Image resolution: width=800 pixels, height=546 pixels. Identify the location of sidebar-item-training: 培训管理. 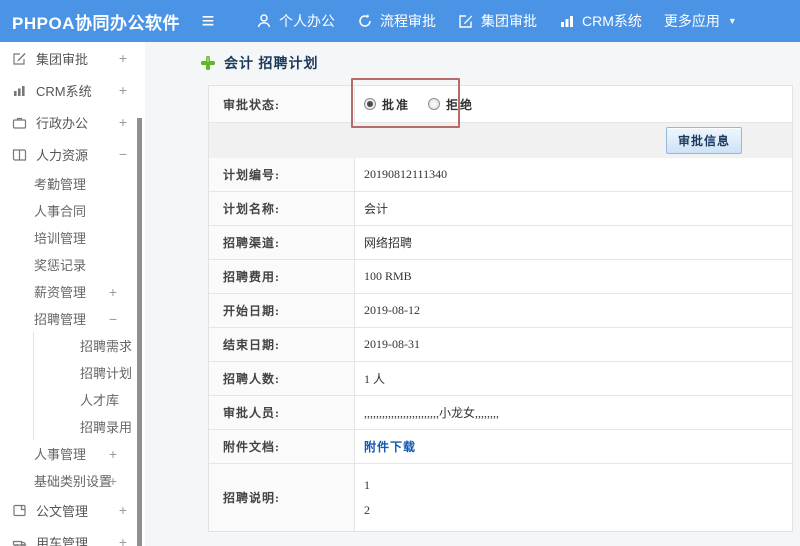
(72, 237).